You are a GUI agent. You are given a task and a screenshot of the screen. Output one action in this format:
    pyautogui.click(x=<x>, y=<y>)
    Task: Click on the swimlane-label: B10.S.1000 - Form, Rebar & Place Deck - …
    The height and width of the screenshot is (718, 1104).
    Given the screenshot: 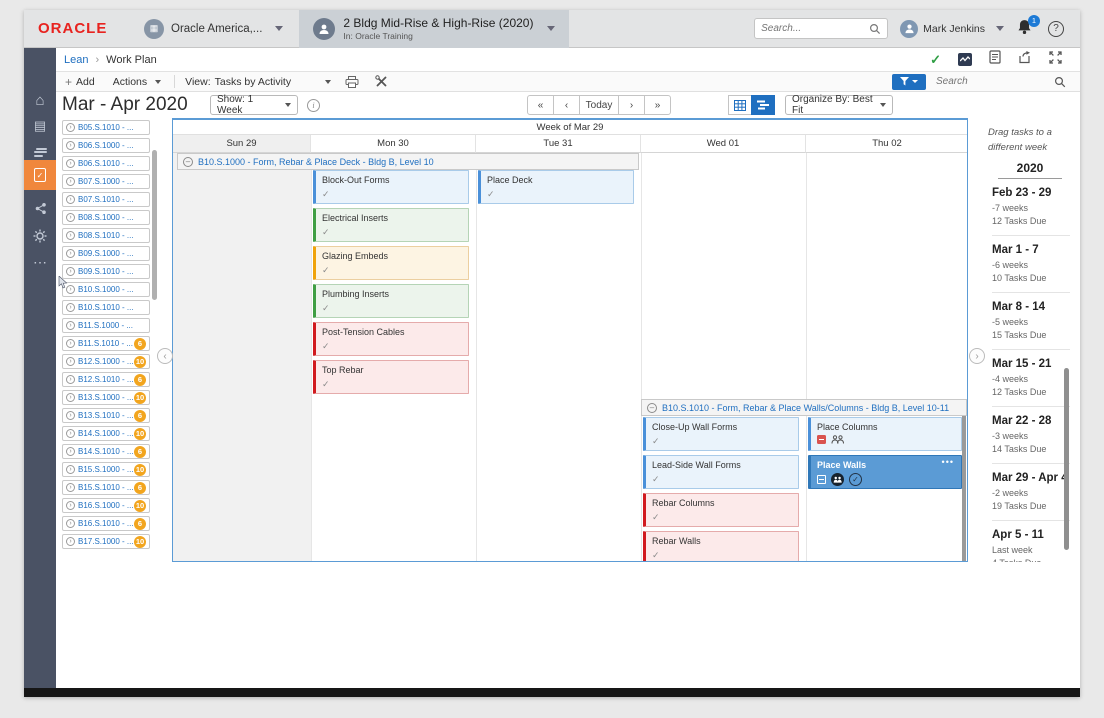 What is the action you would take?
    pyautogui.click(x=316, y=161)
    